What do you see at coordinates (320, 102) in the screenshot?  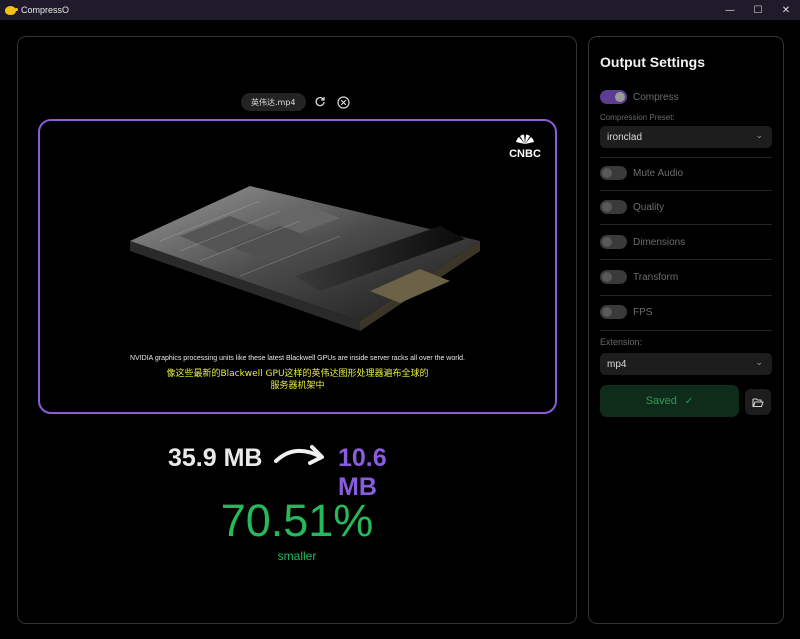 I see `reload-icon` at bounding box center [320, 102].